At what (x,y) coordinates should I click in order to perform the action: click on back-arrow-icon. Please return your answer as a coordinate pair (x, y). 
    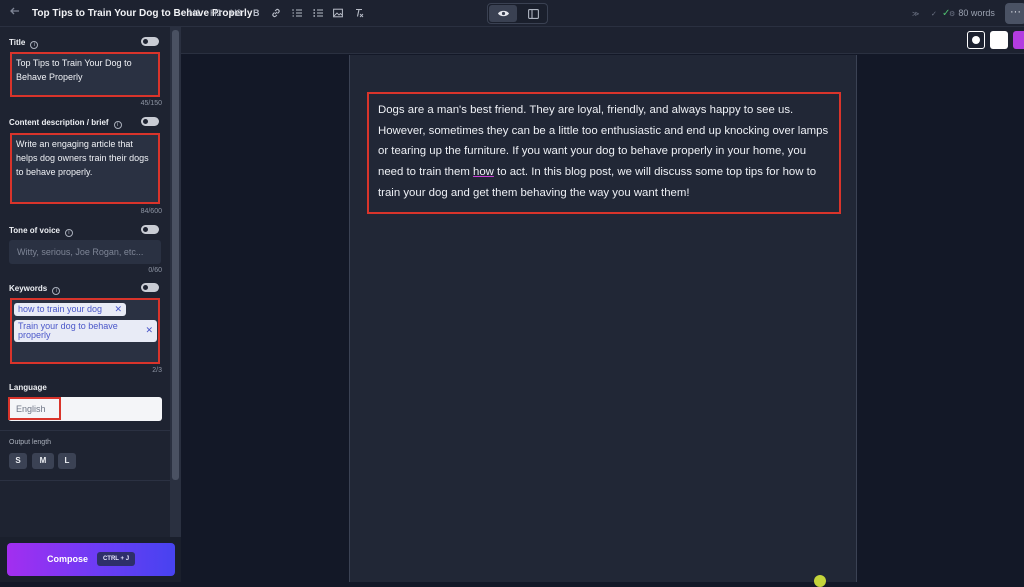
    Looking at the image, I should click on (16, 13).